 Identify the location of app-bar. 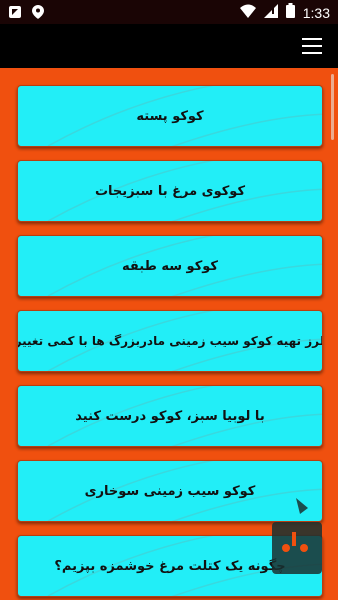
(169, 46).